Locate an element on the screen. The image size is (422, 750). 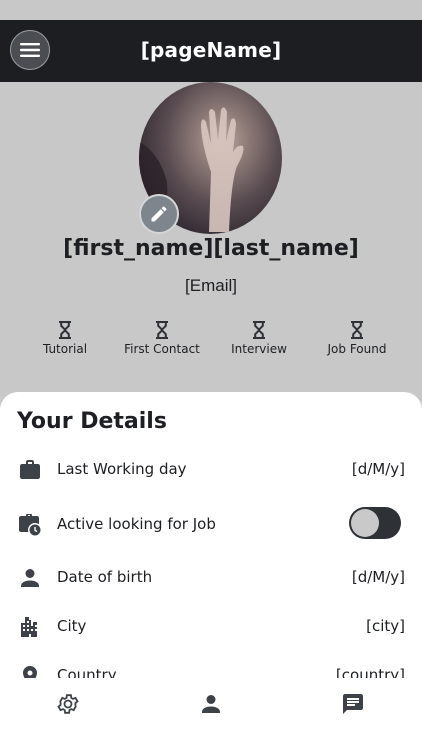
detail-label: Country is located at coordinates (87, 672).